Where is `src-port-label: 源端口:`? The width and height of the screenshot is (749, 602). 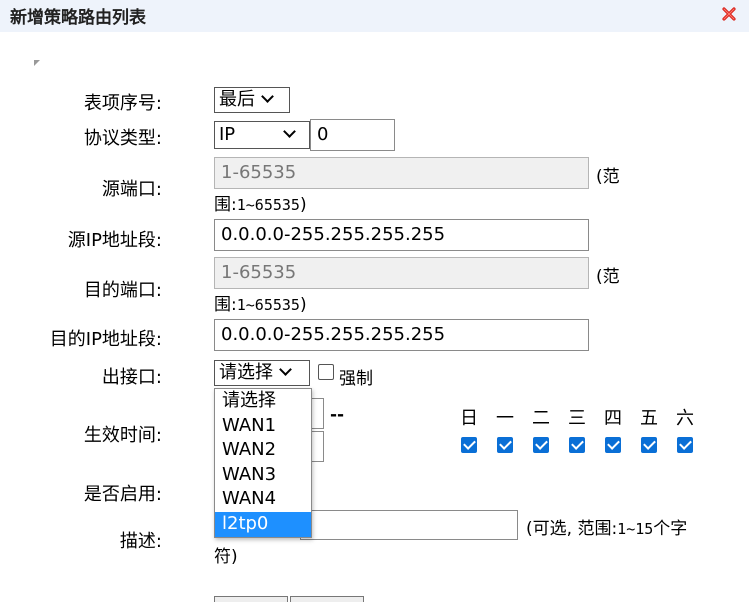 src-port-label: 源端口: is located at coordinates (131, 189).